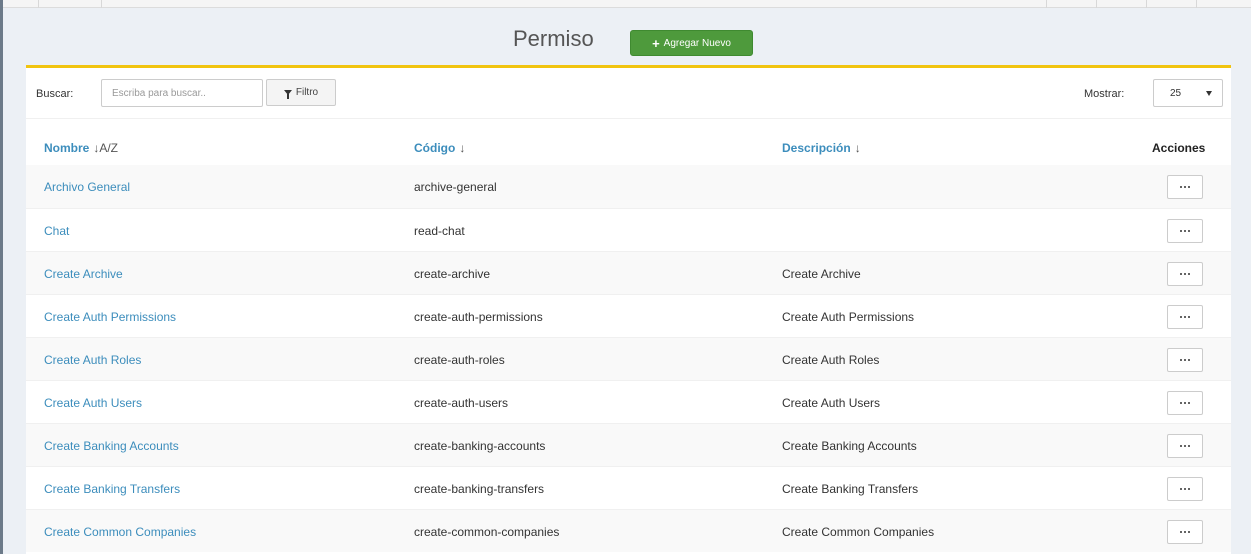 This screenshot has width=1251, height=554. What do you see at coordinates (461, 403) in the screenshot?
I see `permission-code: create-auth-users` at bounding box center [461, 403].